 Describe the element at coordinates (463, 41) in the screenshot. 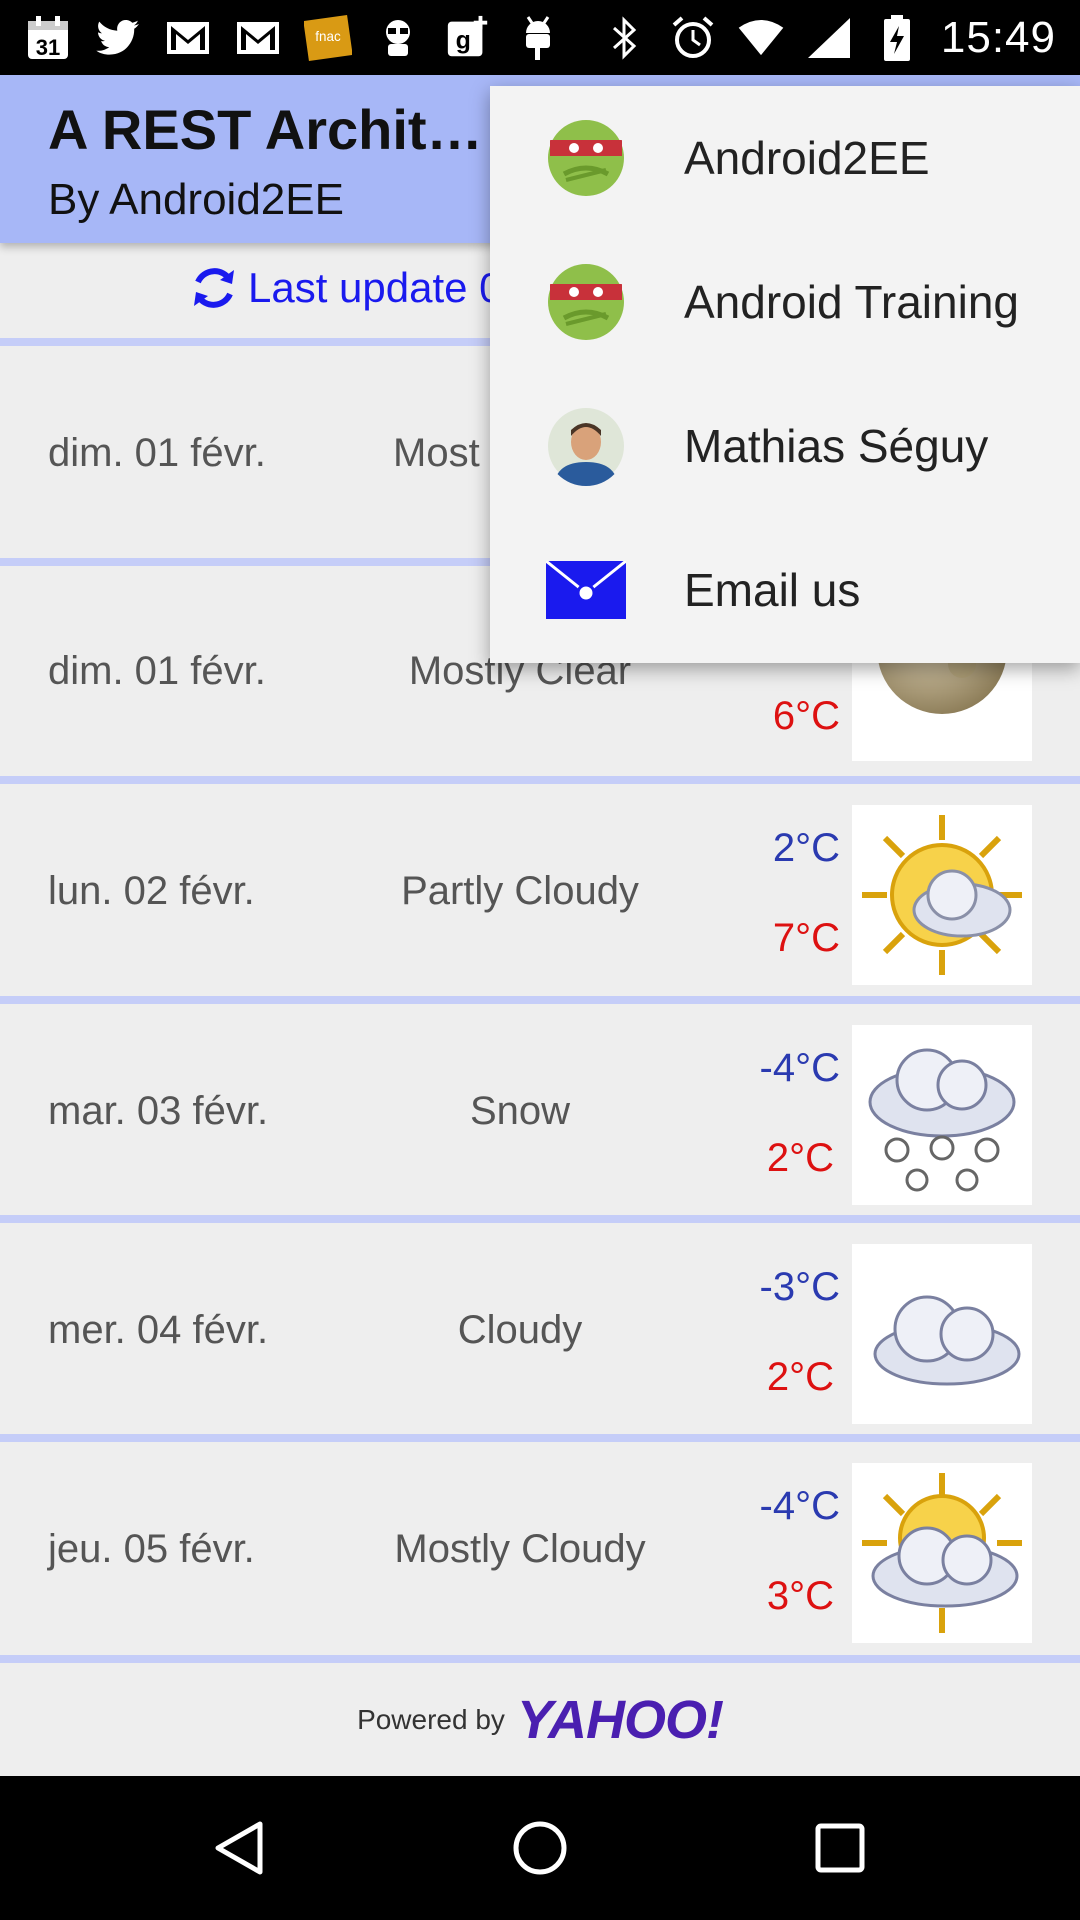

I see `svg-text: g` at that location.